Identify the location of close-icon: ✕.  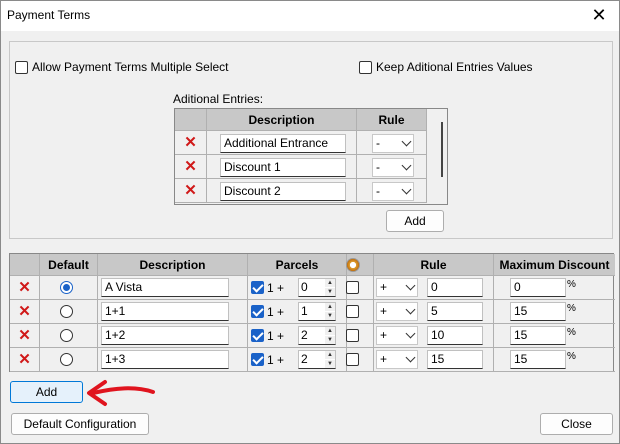
(599, 15).